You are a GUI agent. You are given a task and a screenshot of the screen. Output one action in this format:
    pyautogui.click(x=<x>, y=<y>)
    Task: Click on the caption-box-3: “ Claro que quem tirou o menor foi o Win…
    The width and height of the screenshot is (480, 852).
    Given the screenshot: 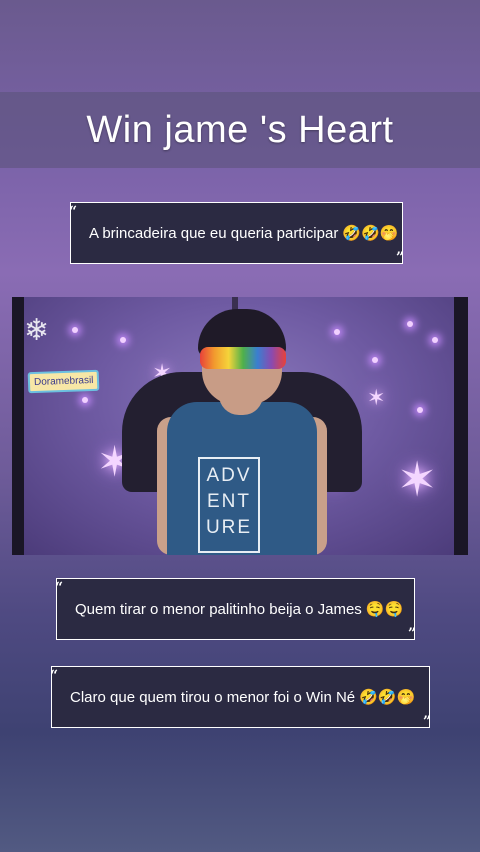 What is the action you would take?
    pyautogui.click(x=240, y=698)
    